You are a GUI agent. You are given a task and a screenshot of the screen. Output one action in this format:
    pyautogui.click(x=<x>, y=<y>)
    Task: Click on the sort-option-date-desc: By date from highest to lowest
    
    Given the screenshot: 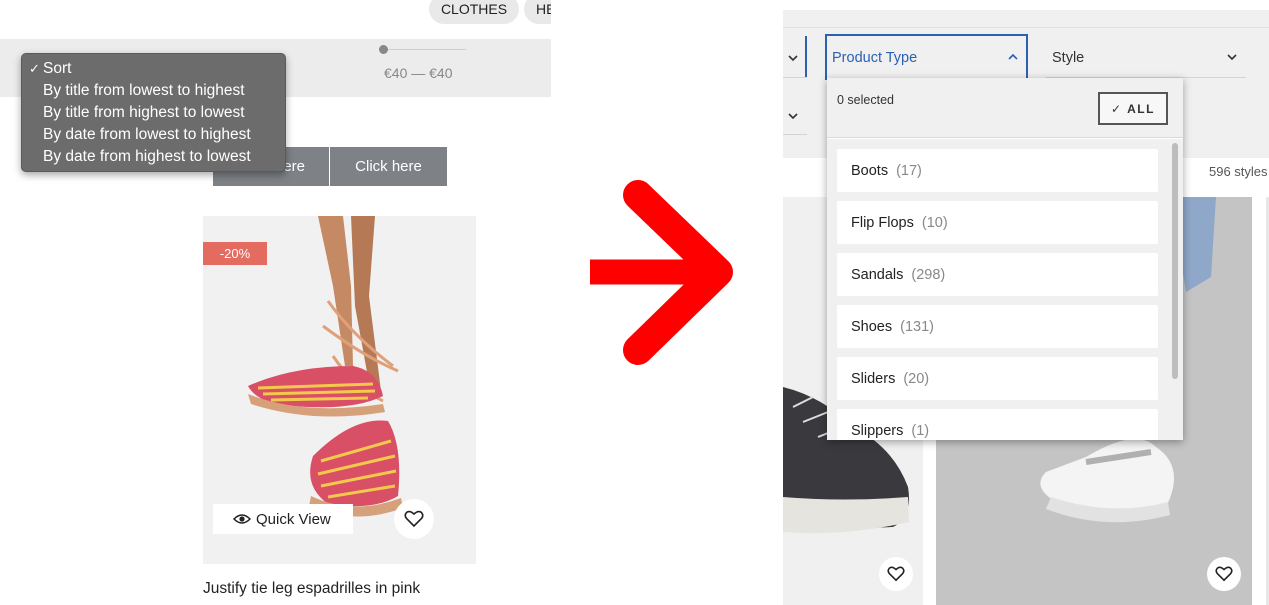 What is the action you would take?
    pyautogui.click(x=153, y=157)
    